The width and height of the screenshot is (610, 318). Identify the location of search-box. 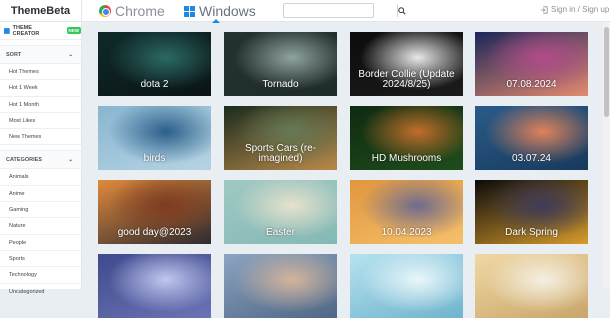
(344, 10).